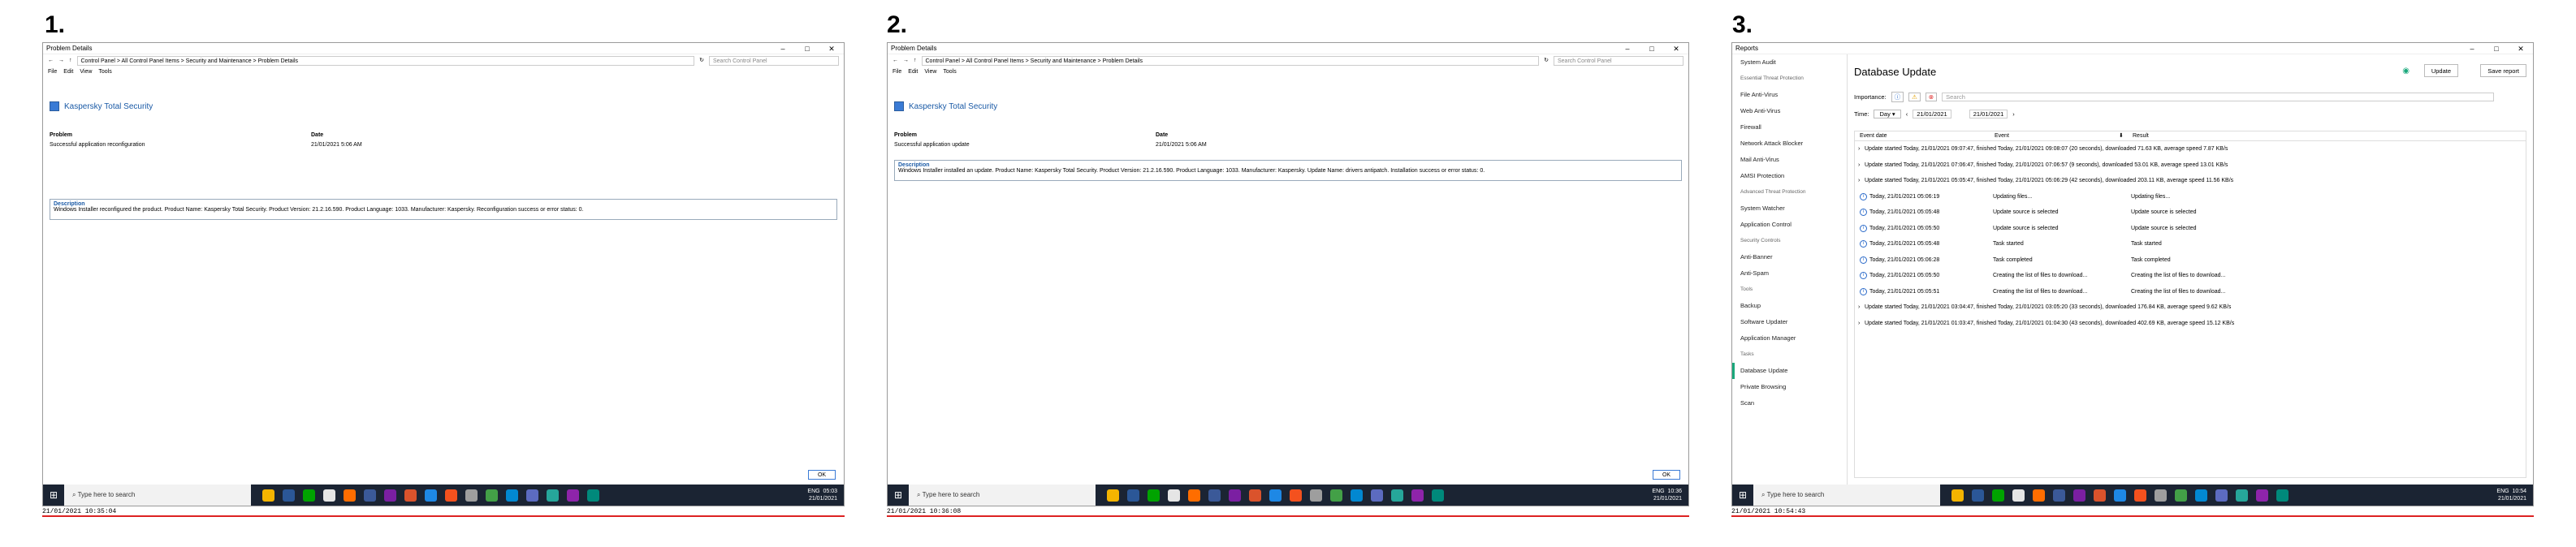 The width and height of the screenshot is (2576, 547). Describe the element at coordinates (1932, 114) in the screenshot. I see `date-from-field: 21/01/2021` at that location.